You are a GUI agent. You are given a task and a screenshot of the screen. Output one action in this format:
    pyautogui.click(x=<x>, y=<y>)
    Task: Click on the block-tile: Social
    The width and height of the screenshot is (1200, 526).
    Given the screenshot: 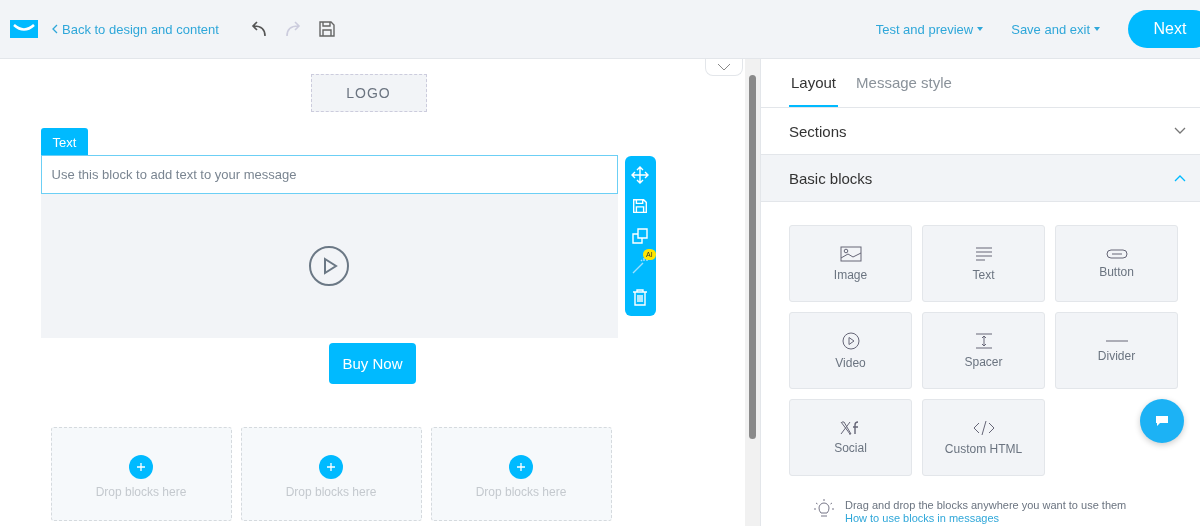 What is the action you would take?
    pyautogui.click(x=850, y=437)
    